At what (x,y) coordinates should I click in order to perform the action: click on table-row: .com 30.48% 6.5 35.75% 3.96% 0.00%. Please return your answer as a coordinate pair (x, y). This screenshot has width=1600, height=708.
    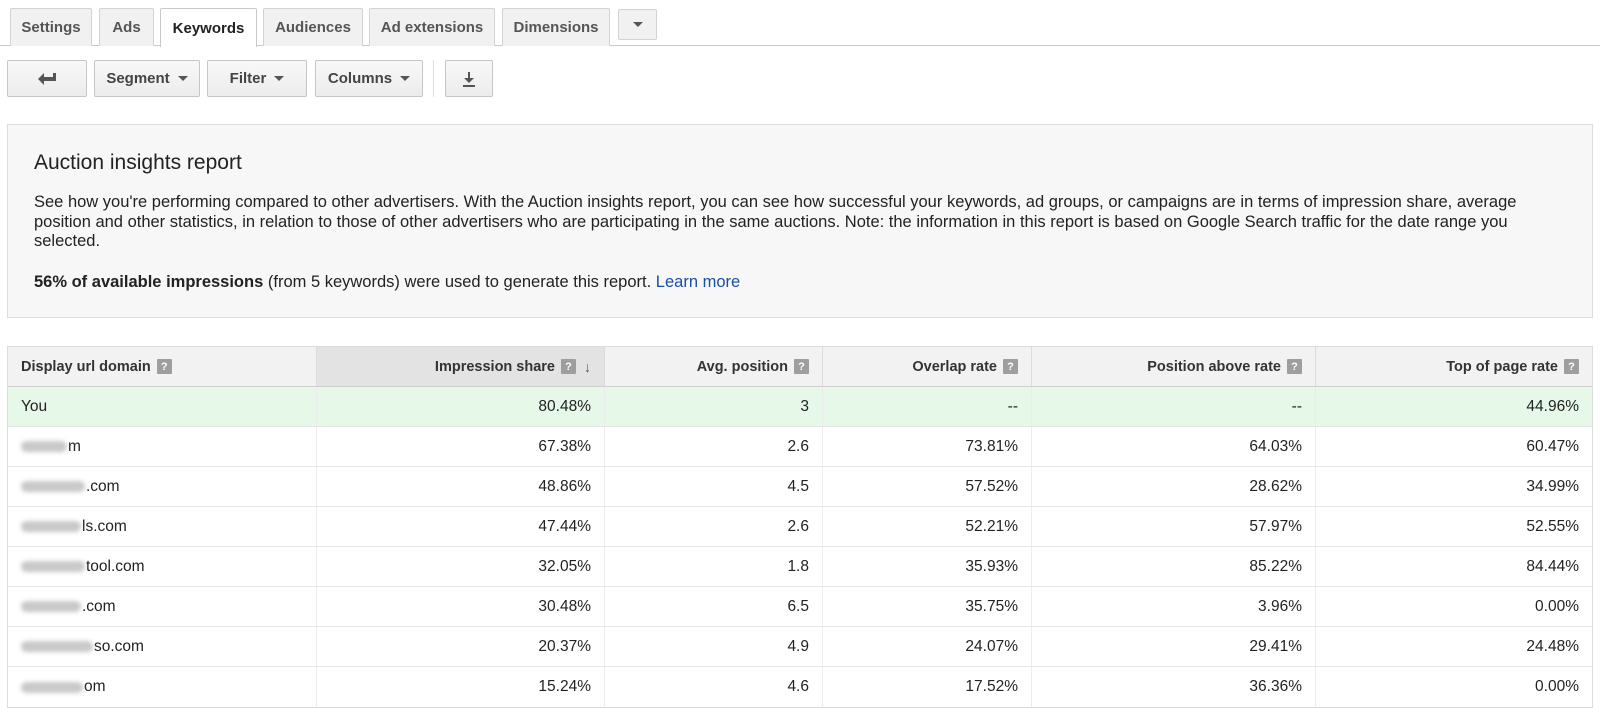
    Looking at the image, I should click on (800, 607).